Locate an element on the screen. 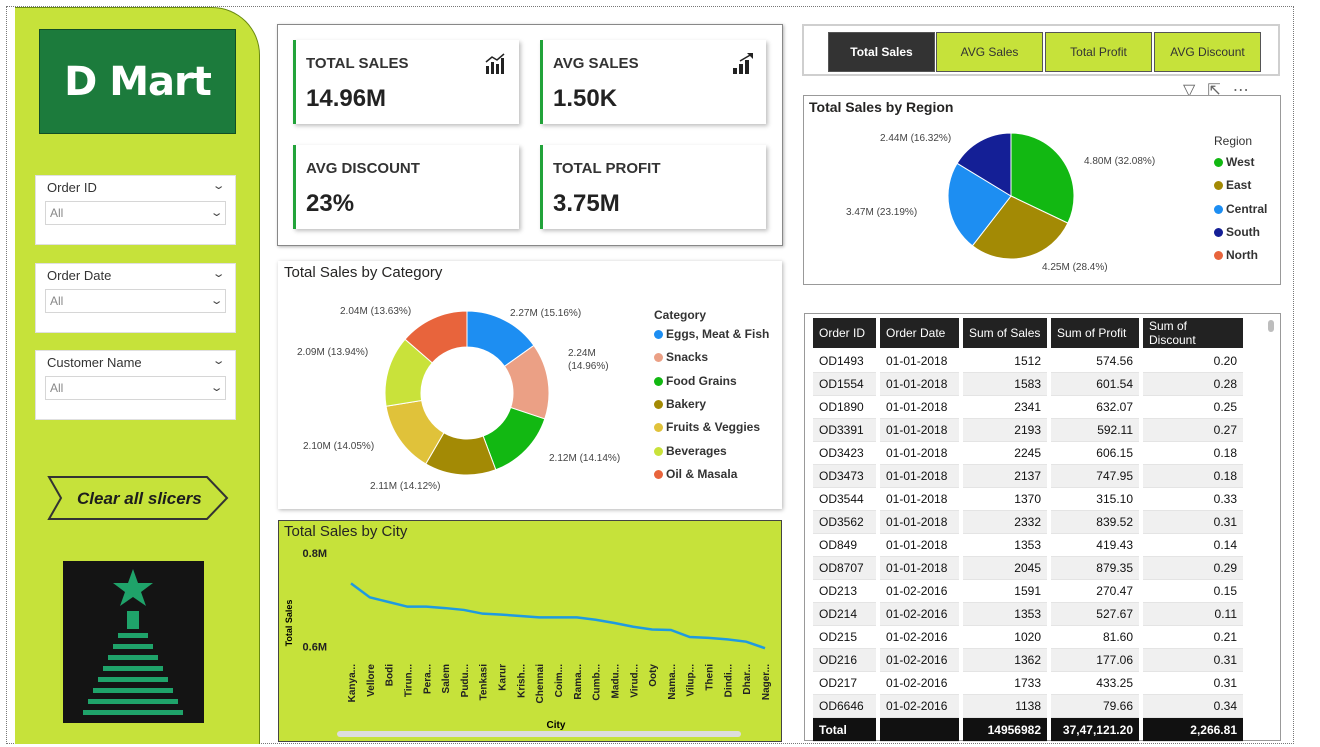 This screenshot has height=747, width=1320. legend-label: Food Grains is located at coordinates (701, 381).